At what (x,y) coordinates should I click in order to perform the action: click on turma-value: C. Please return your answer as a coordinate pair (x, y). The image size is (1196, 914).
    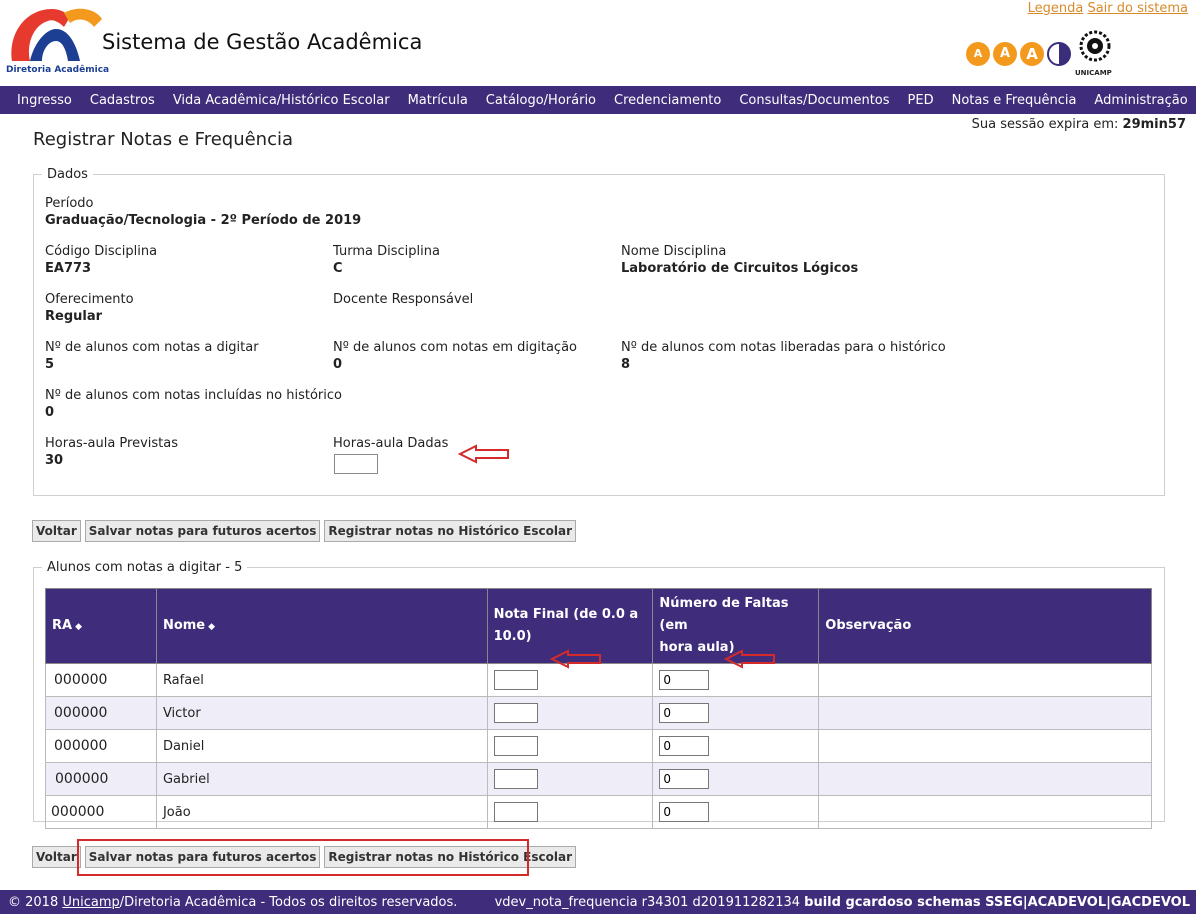
    Looking at the image, I should click on (338, 268).